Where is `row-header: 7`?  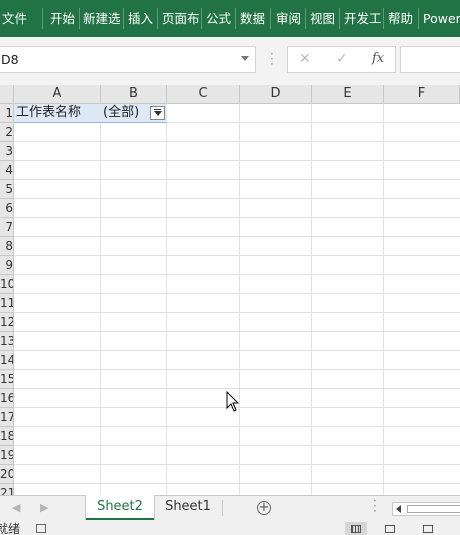
row-header: 7 is located at coordinates (7, 227).